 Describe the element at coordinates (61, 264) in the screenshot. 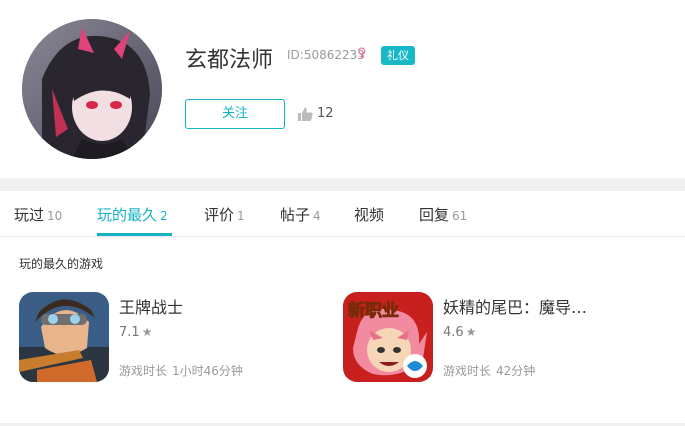

I see `section-title: 玩的最久的游戏` at that location.